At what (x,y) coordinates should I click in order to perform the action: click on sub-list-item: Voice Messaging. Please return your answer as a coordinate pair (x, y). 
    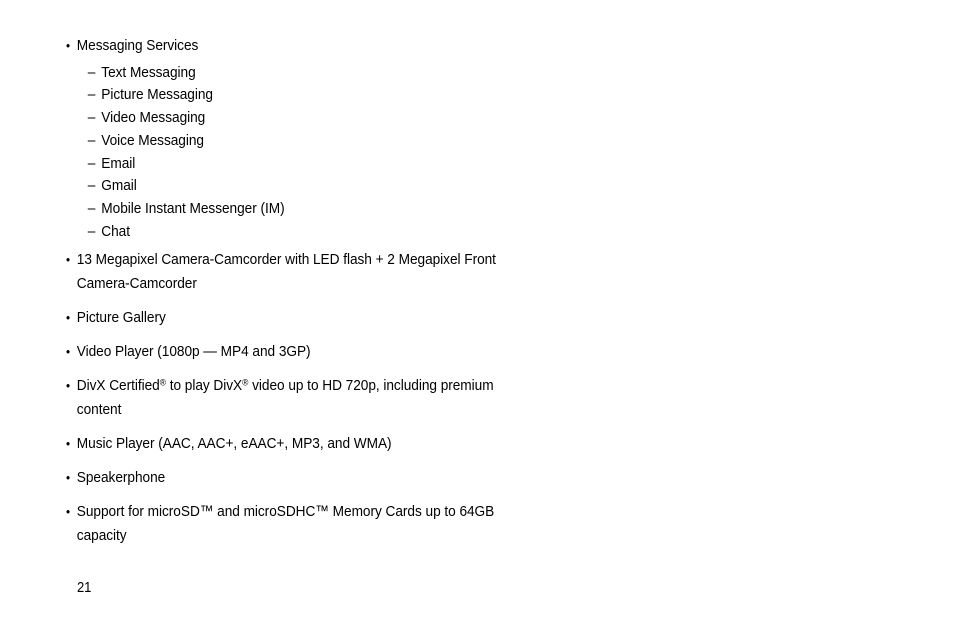
    Looking at the image, I should click on (292, 141).